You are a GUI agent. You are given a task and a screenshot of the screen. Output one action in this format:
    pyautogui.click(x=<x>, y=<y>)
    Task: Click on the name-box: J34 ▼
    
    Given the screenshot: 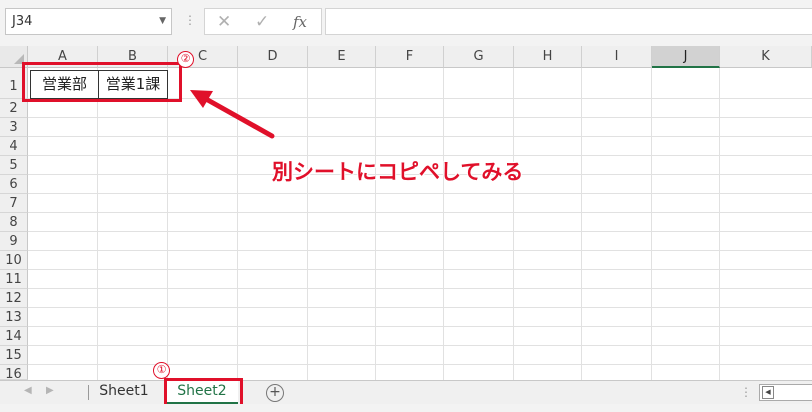 What is the action you would take?
    pyautogui.click(x=88, y=21)
    